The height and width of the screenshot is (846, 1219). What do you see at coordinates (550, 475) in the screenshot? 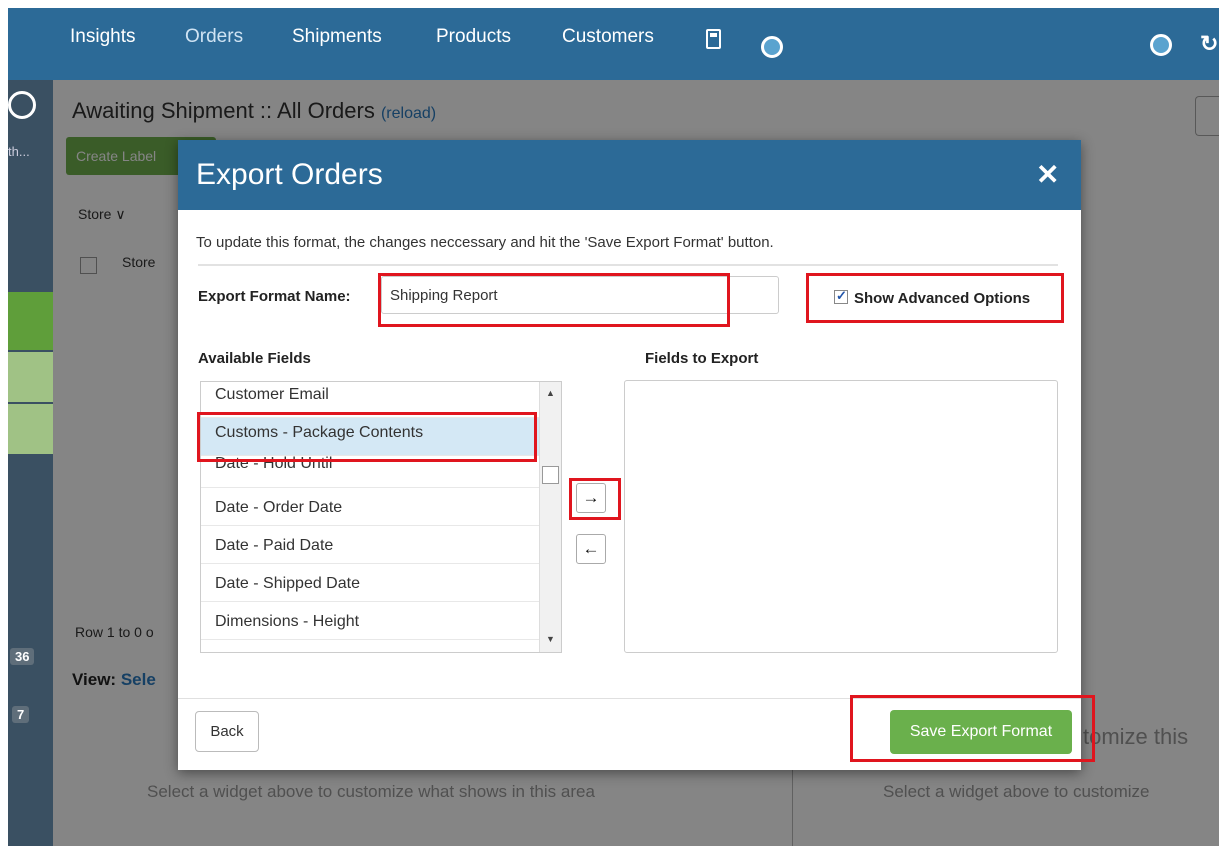
I see `scrollbar-thumb` at bounding box center [550, 475].